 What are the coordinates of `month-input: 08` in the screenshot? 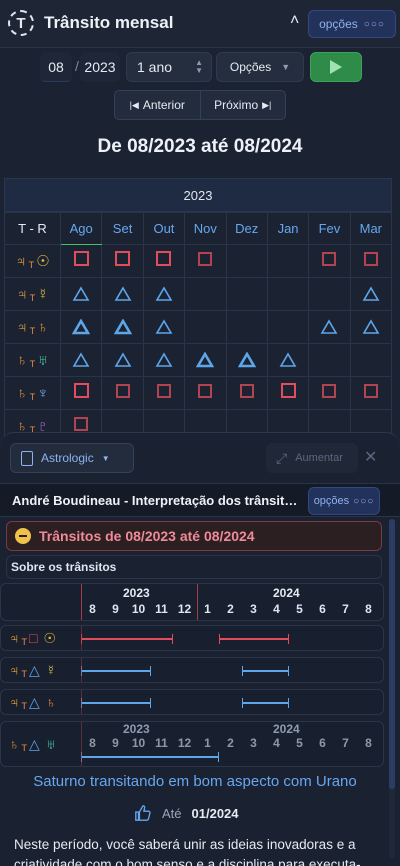 It's located at (56, 67).